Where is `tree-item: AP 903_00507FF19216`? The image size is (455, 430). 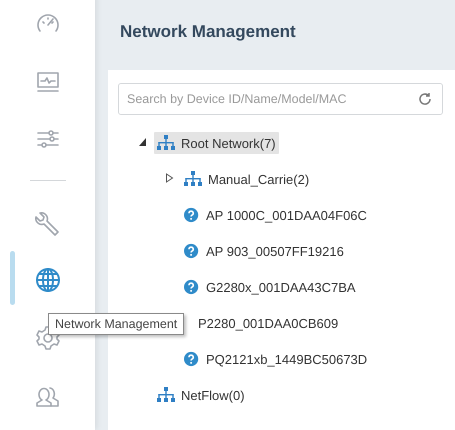 tree-item: AP 903_00507FF19216 is located at coordinates (264, 251).